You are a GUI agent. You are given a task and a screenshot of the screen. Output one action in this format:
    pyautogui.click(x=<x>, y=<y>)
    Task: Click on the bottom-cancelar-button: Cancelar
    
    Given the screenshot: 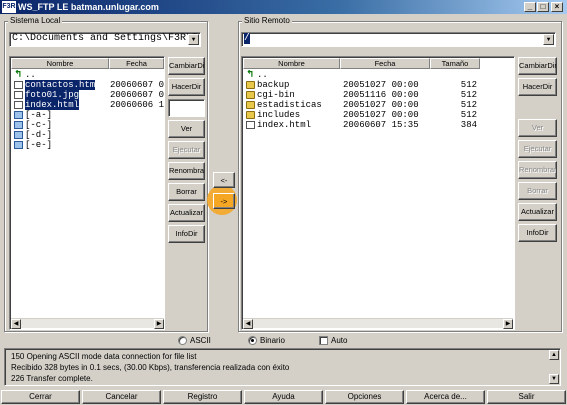 What is the action you would take?
    pyautogui.click(x=121, y=397)
    